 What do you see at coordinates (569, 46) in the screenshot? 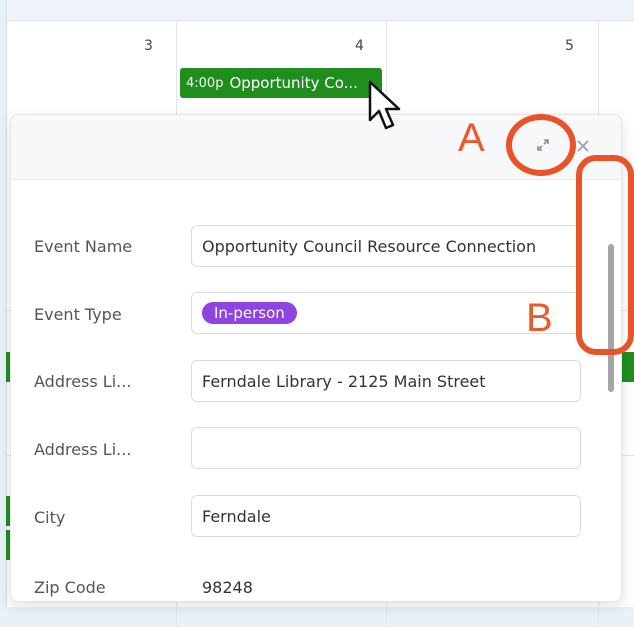
I see `day-number: 5` at bounding box center [569, 46].